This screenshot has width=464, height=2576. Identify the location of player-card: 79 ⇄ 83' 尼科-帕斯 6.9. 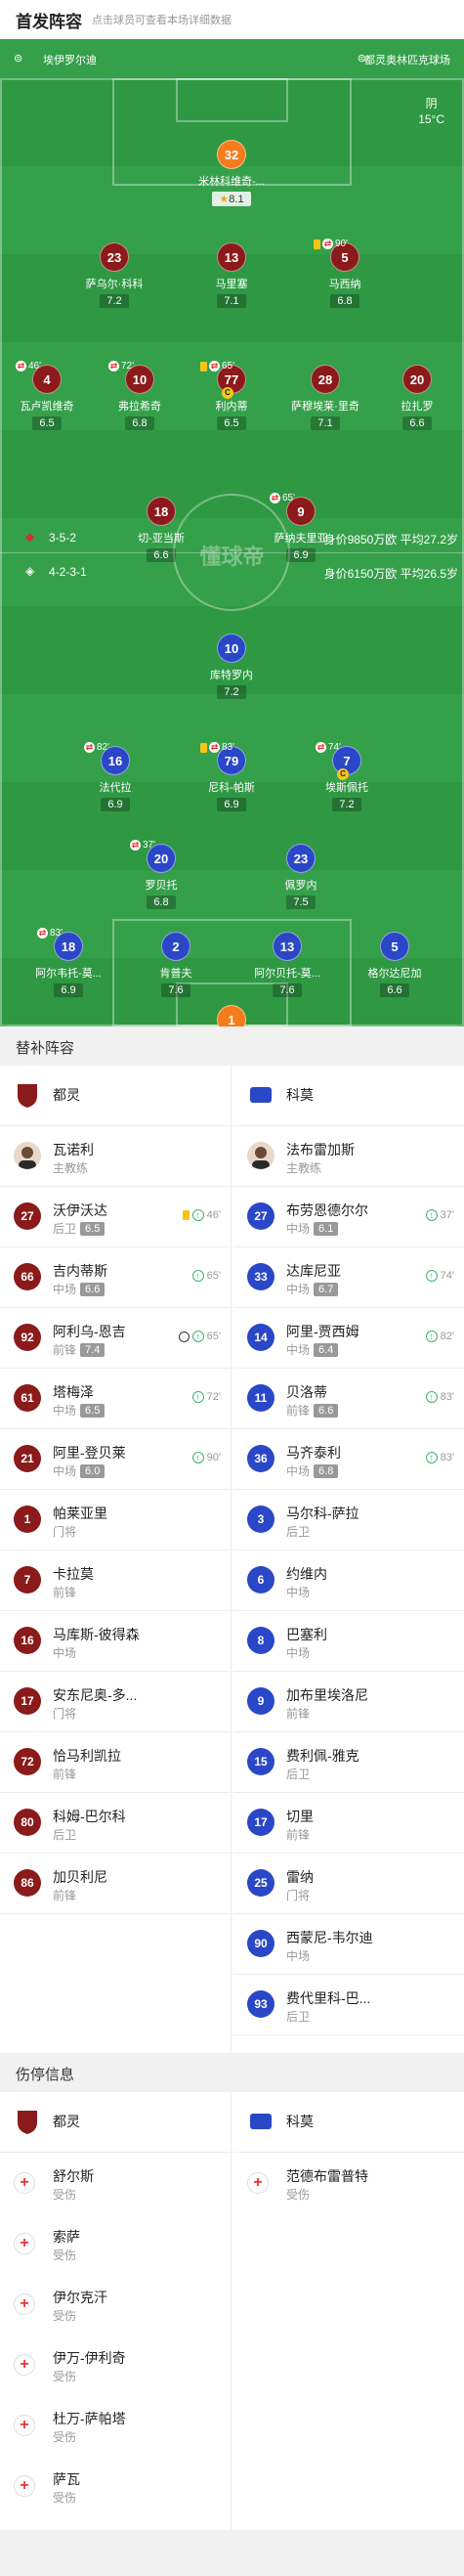
(231, 783).